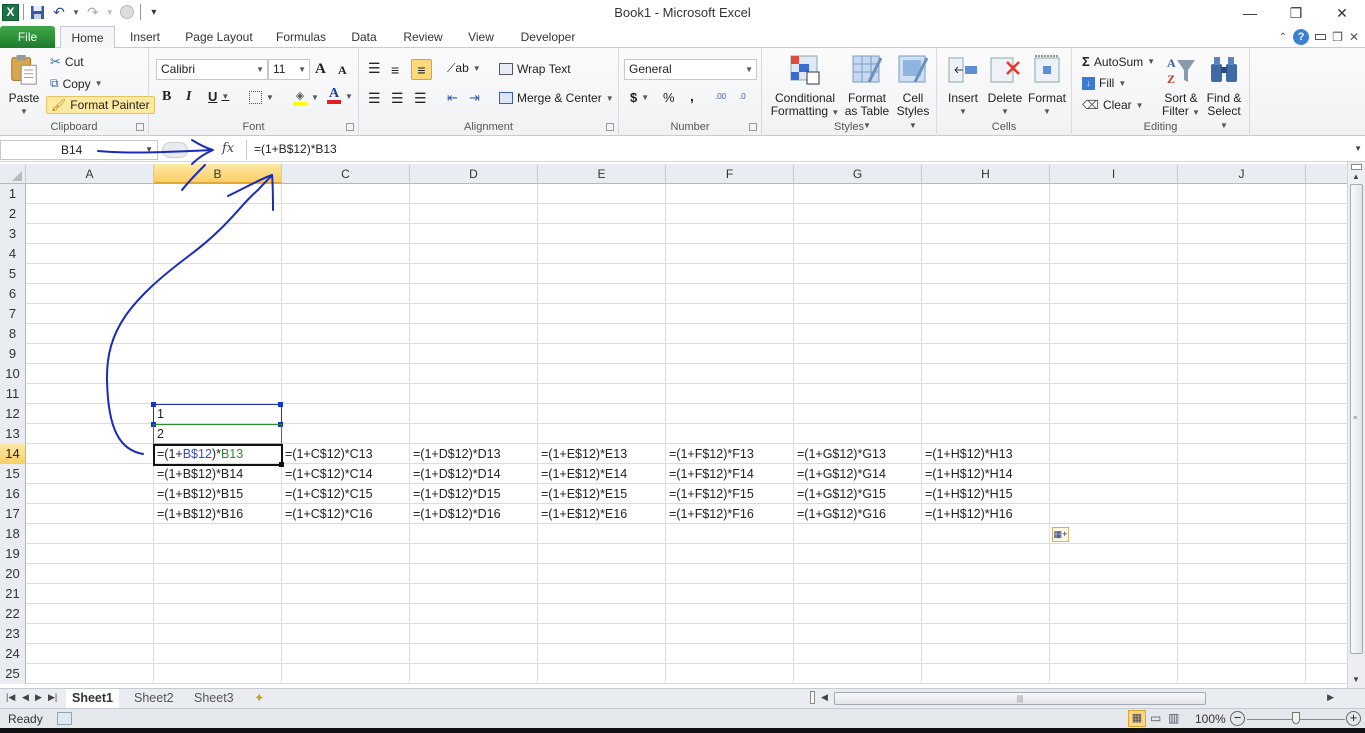 This screenshot has width=1365, height=733. What do you see at coordinates (218, 96) in the screenshot?
I see `underline-button: U ▼` at bounding box center [218, 96].